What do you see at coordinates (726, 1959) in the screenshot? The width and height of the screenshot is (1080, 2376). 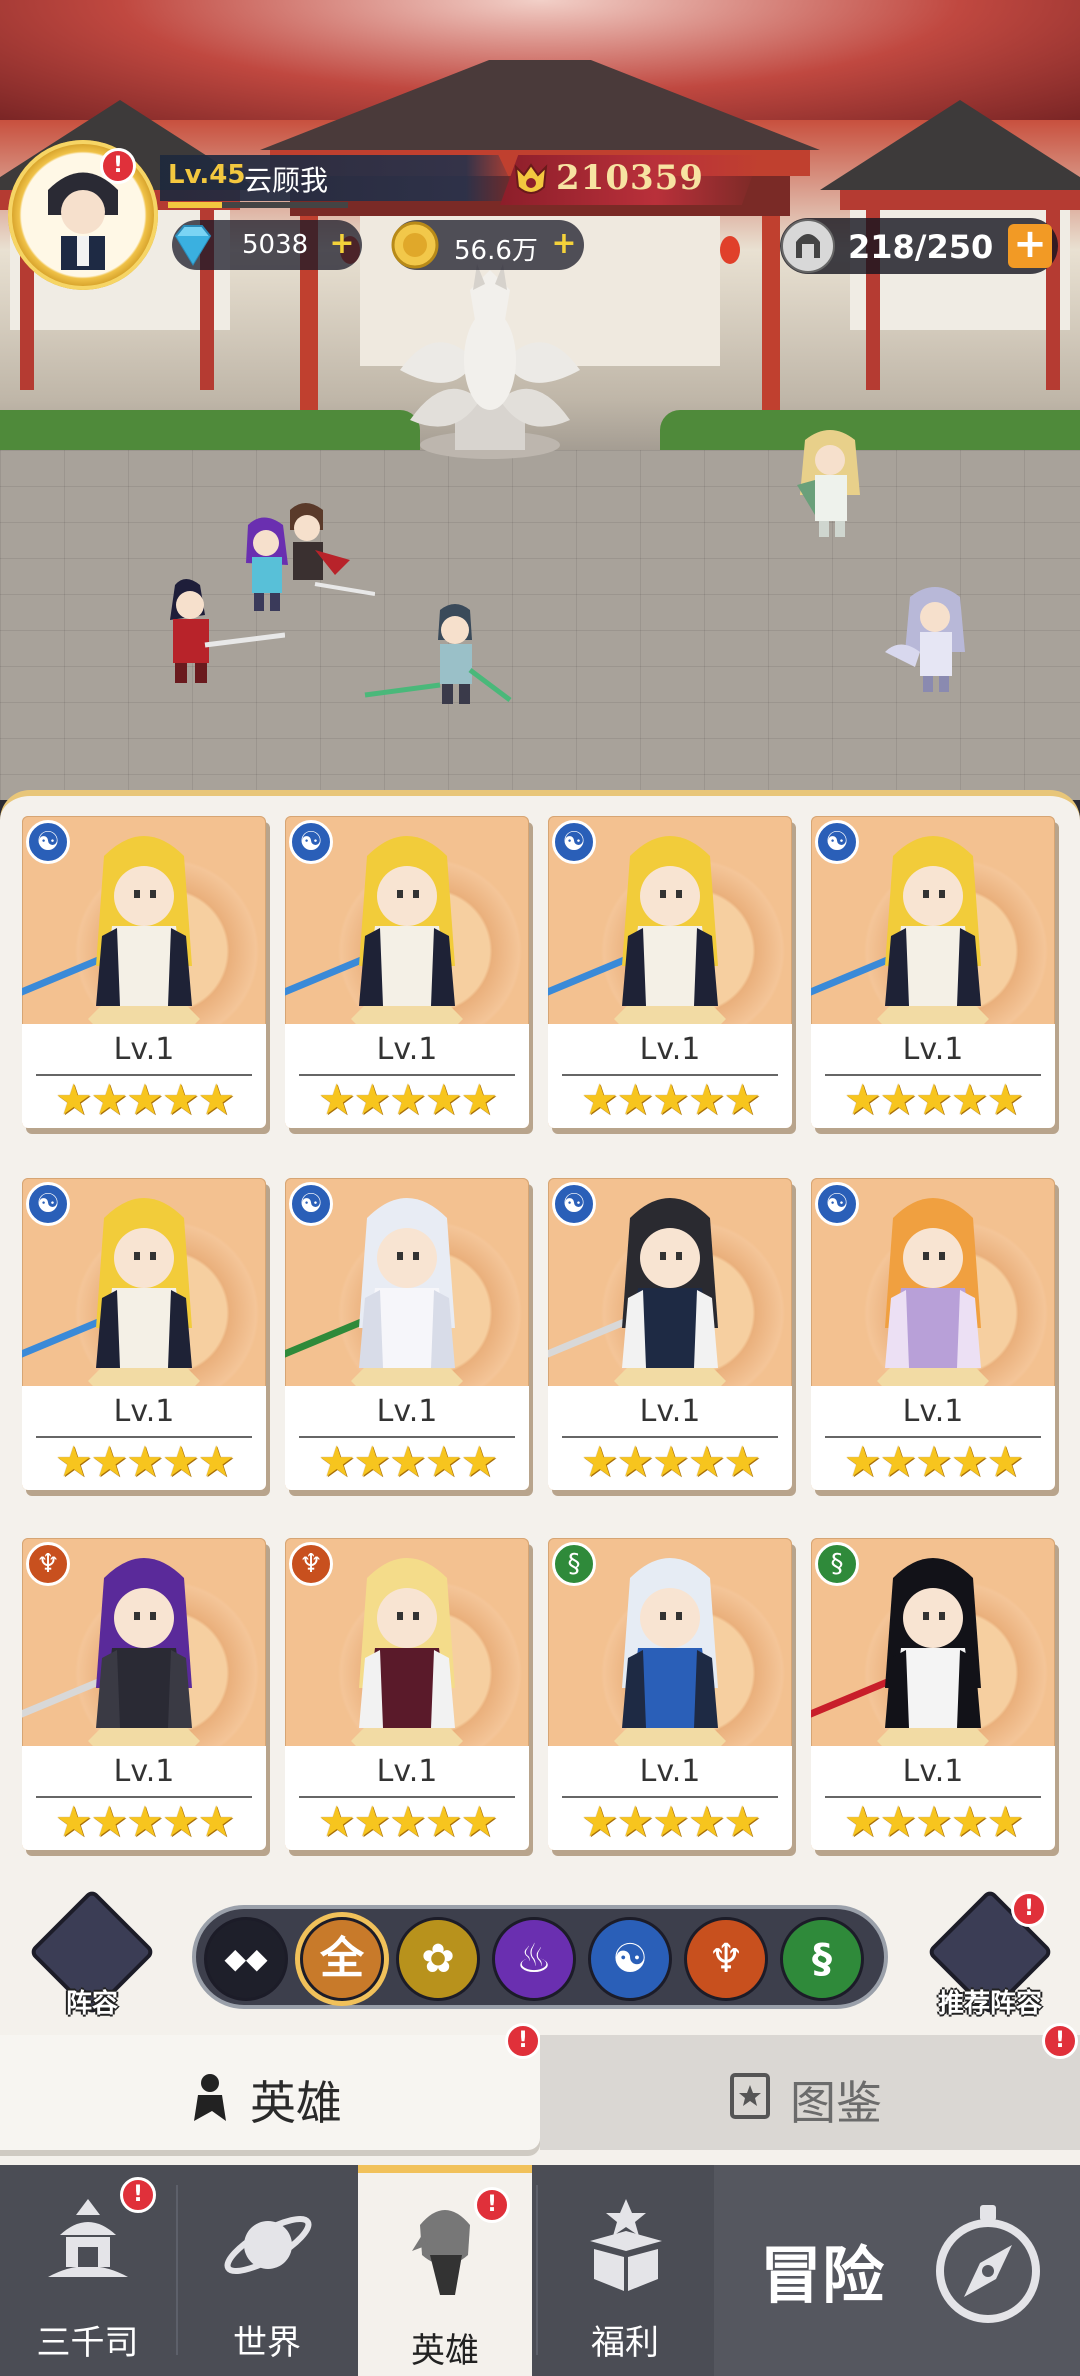 I see `meditate-filter-button: ♆` at bounding box center [726, 1959].